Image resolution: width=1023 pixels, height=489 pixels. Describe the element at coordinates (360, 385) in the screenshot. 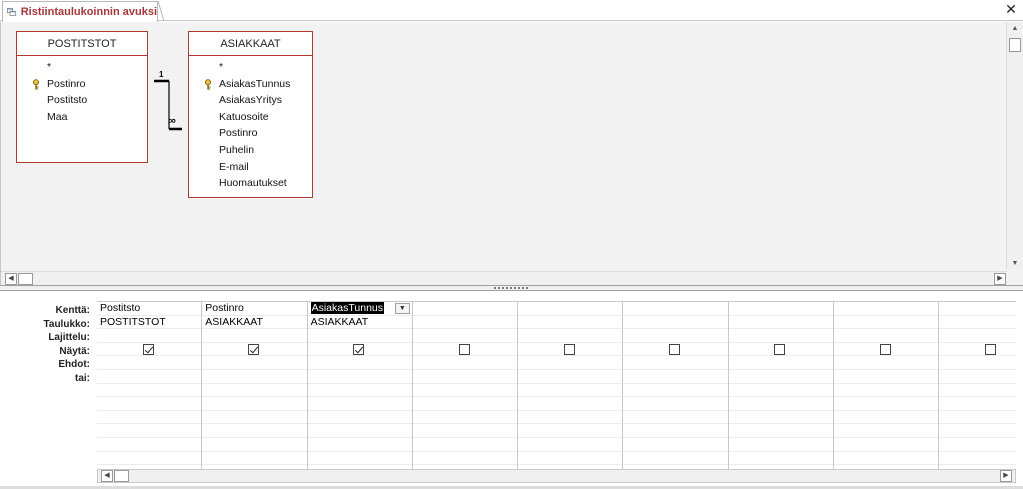

I see `grid-column: AsiakasTunnus ▼ ASIAKKAAT` at that location.